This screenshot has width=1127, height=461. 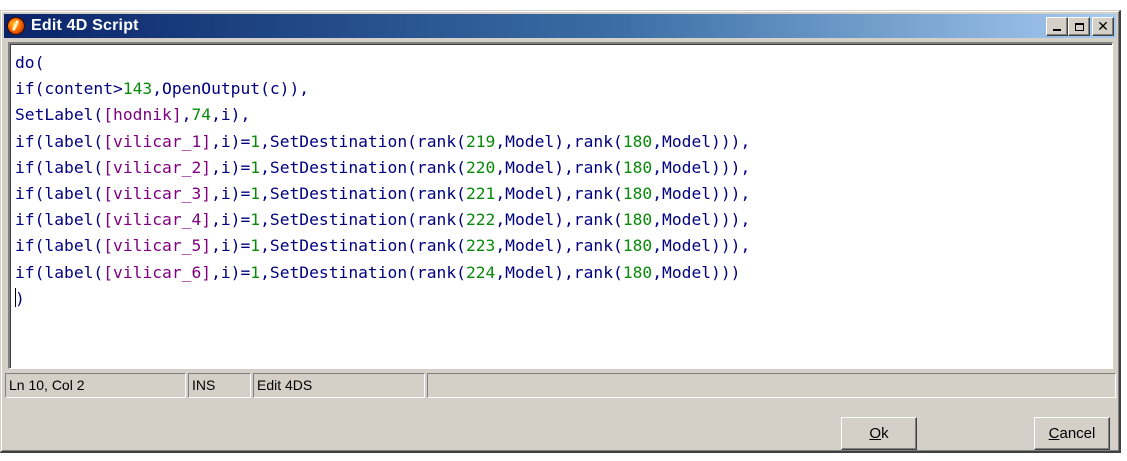 I want to click on code-line: do(, so click(x=29, y=62).